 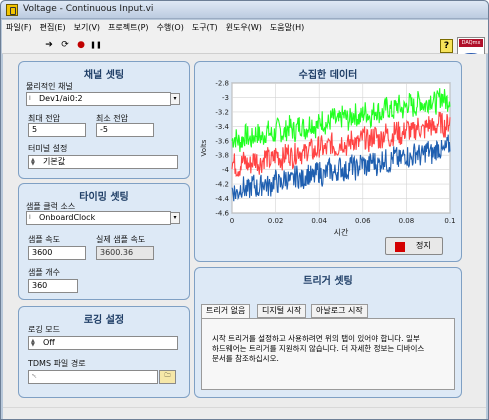 I want to click on horizontal-scrollbar, so click(x=244, y=413).